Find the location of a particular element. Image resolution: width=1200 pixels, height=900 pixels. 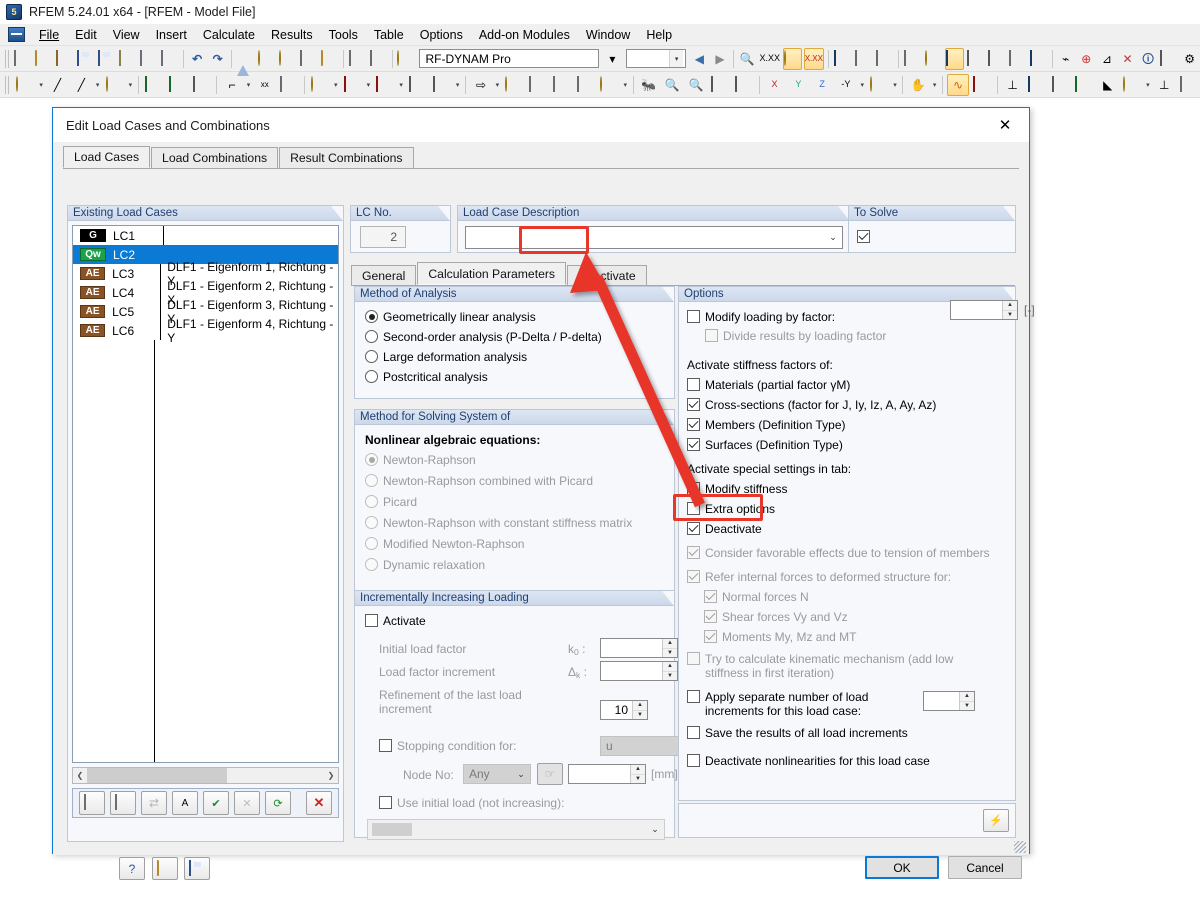

lc-no-input: 2 is located at coordinates (383, 237).